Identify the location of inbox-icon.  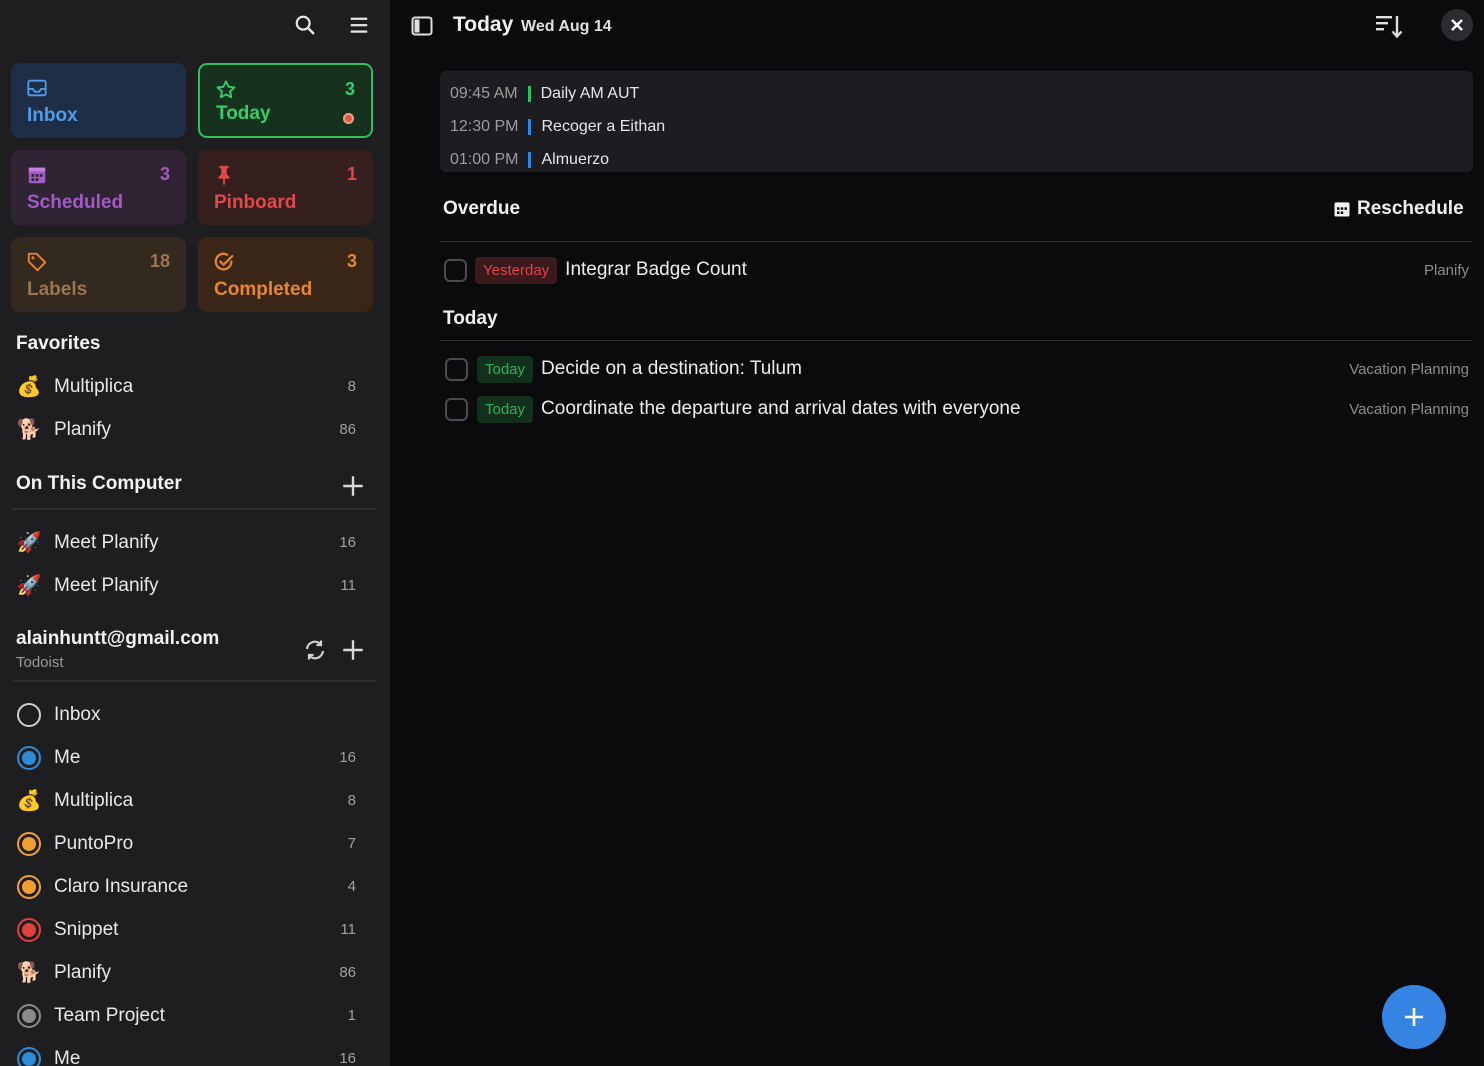
(37, 88).